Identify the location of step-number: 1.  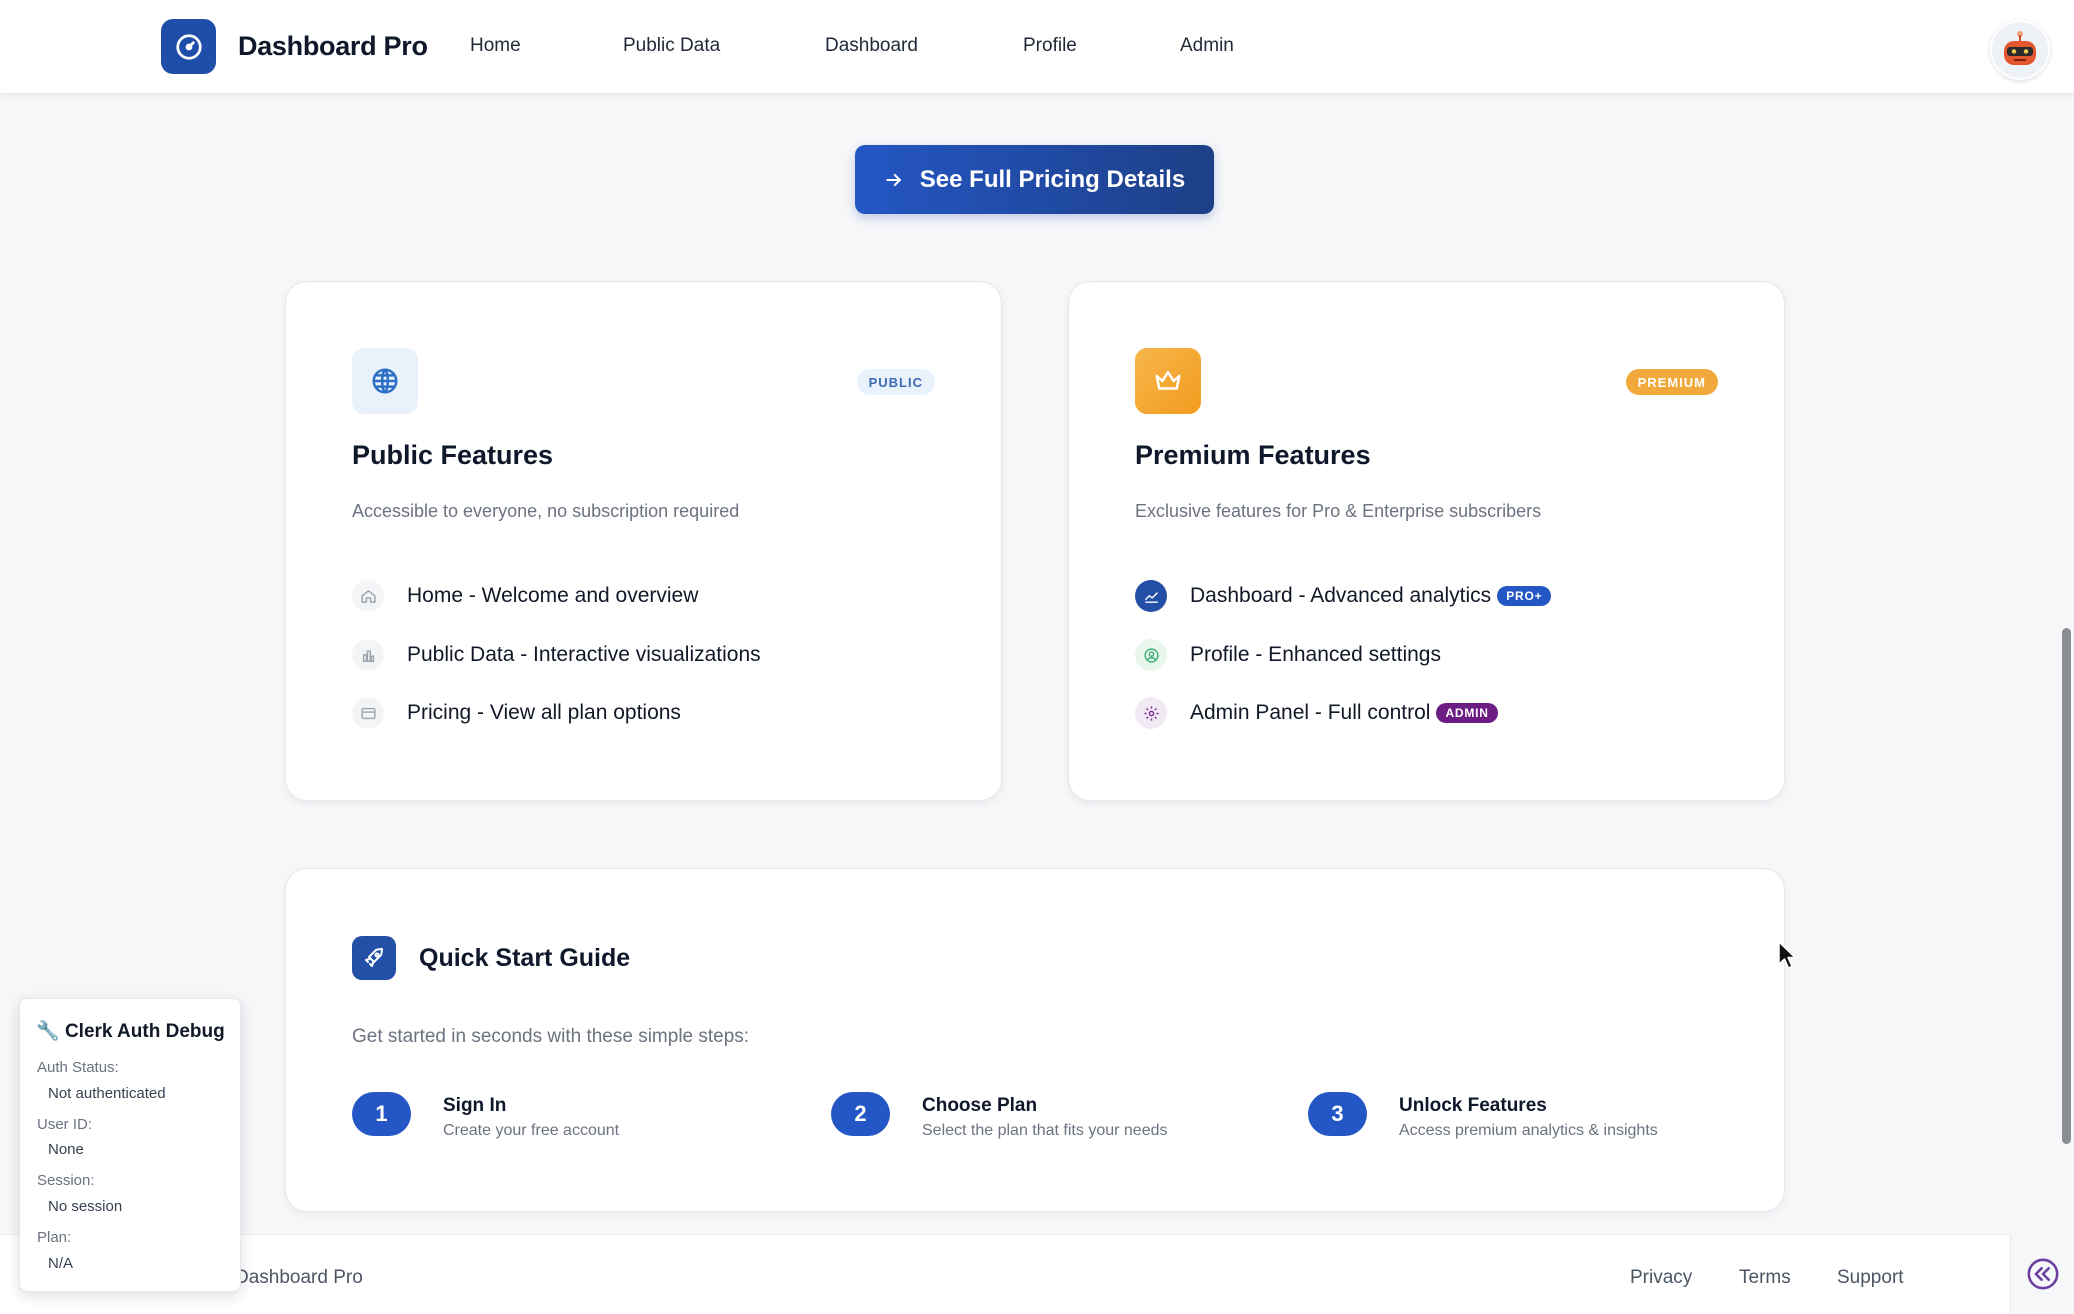
(381, 1114).